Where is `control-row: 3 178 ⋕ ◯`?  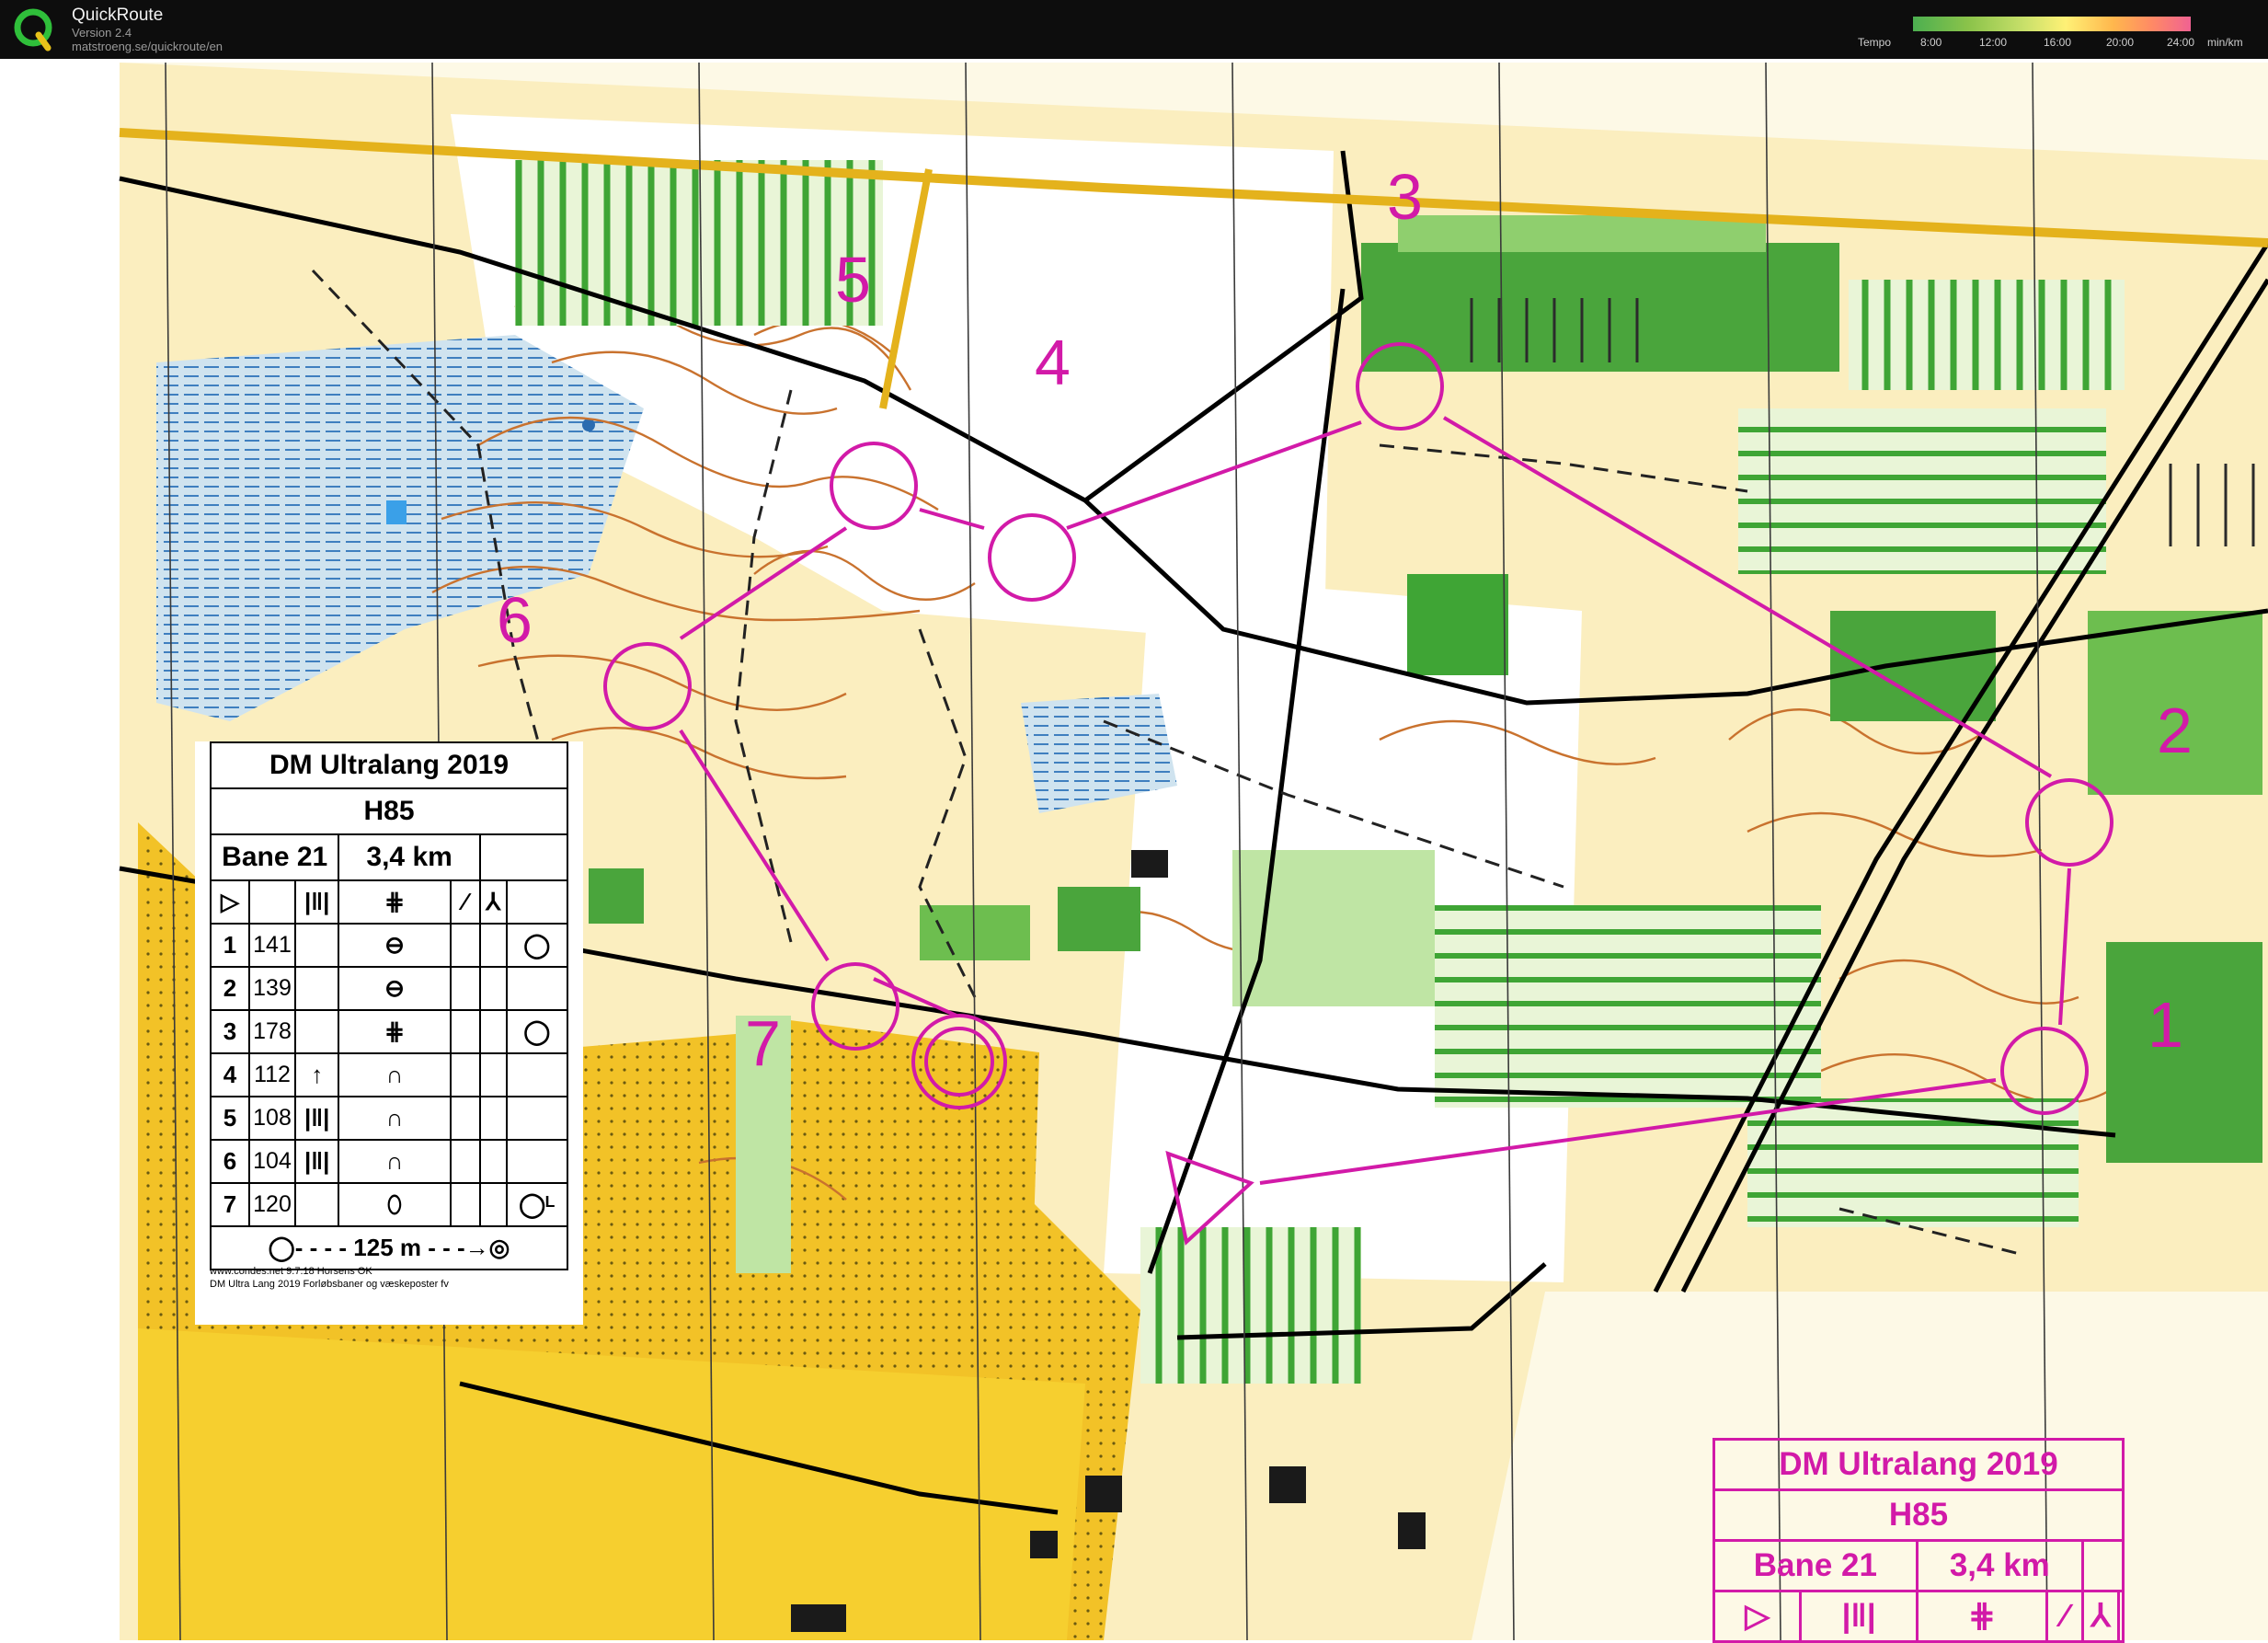 control-row: 3 178 ⋕ ◯ is located at coordinates (389, 1031).